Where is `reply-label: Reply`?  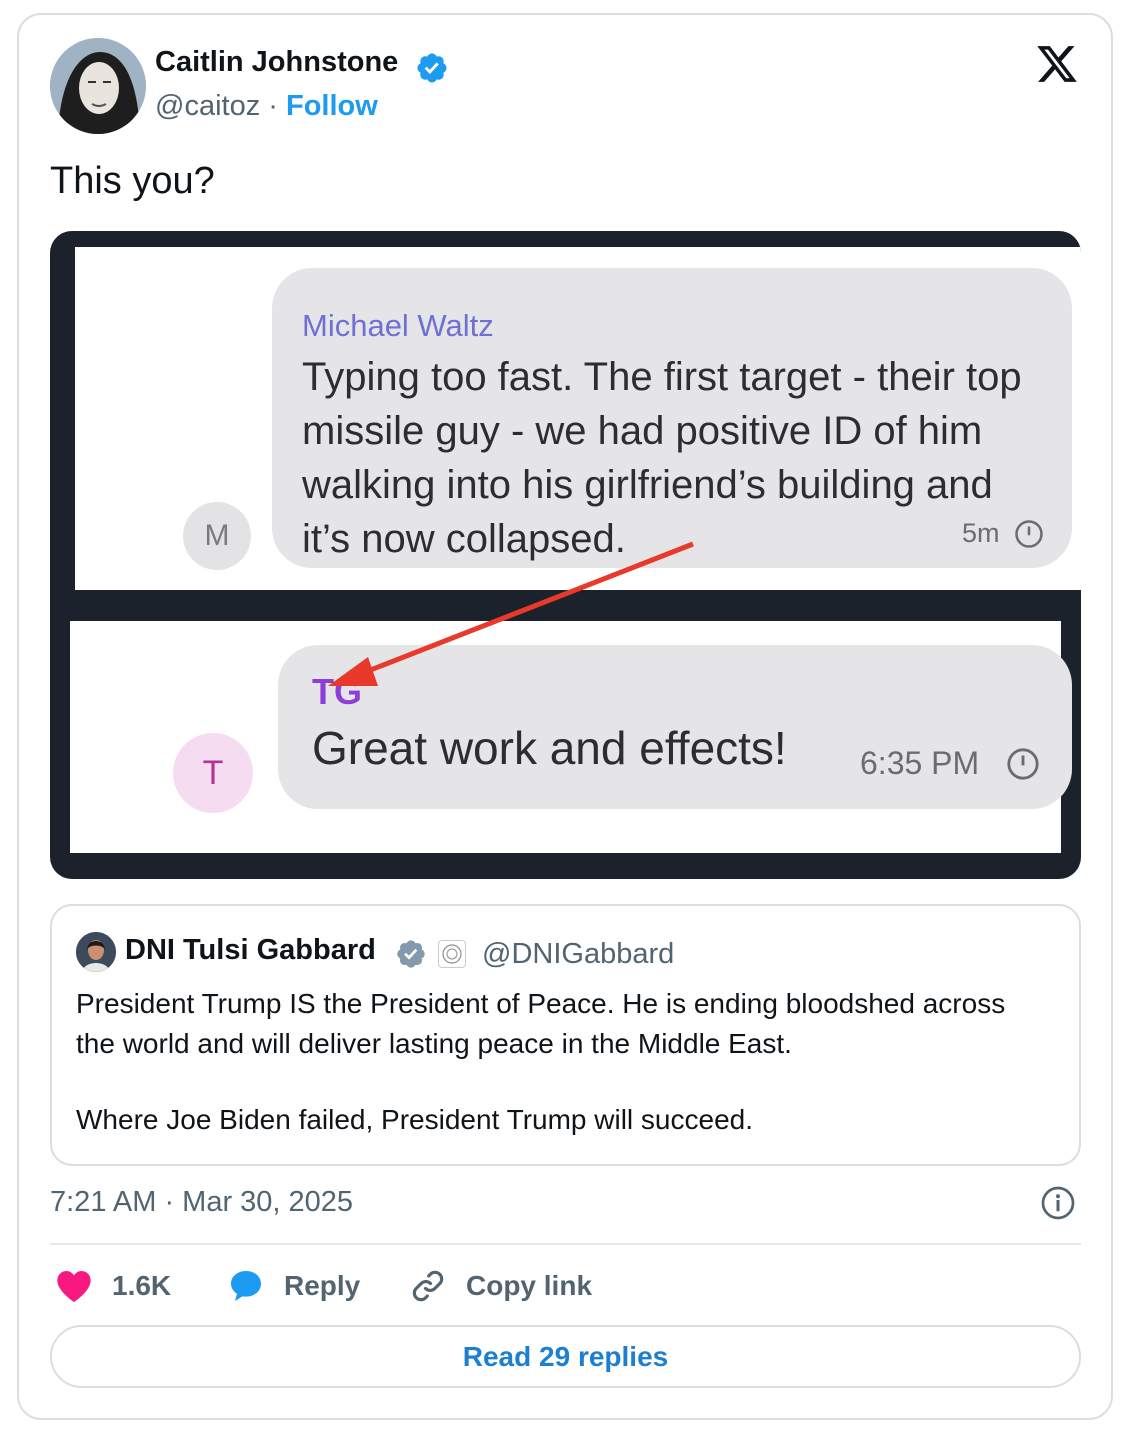 reply-label: Reply is located at coordinates (322, 1285).